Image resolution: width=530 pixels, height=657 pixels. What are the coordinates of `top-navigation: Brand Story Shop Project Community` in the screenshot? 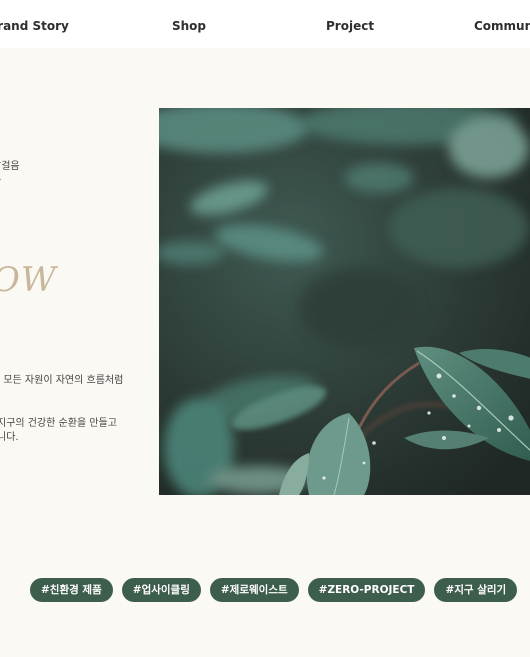 It's located at (265, 24).